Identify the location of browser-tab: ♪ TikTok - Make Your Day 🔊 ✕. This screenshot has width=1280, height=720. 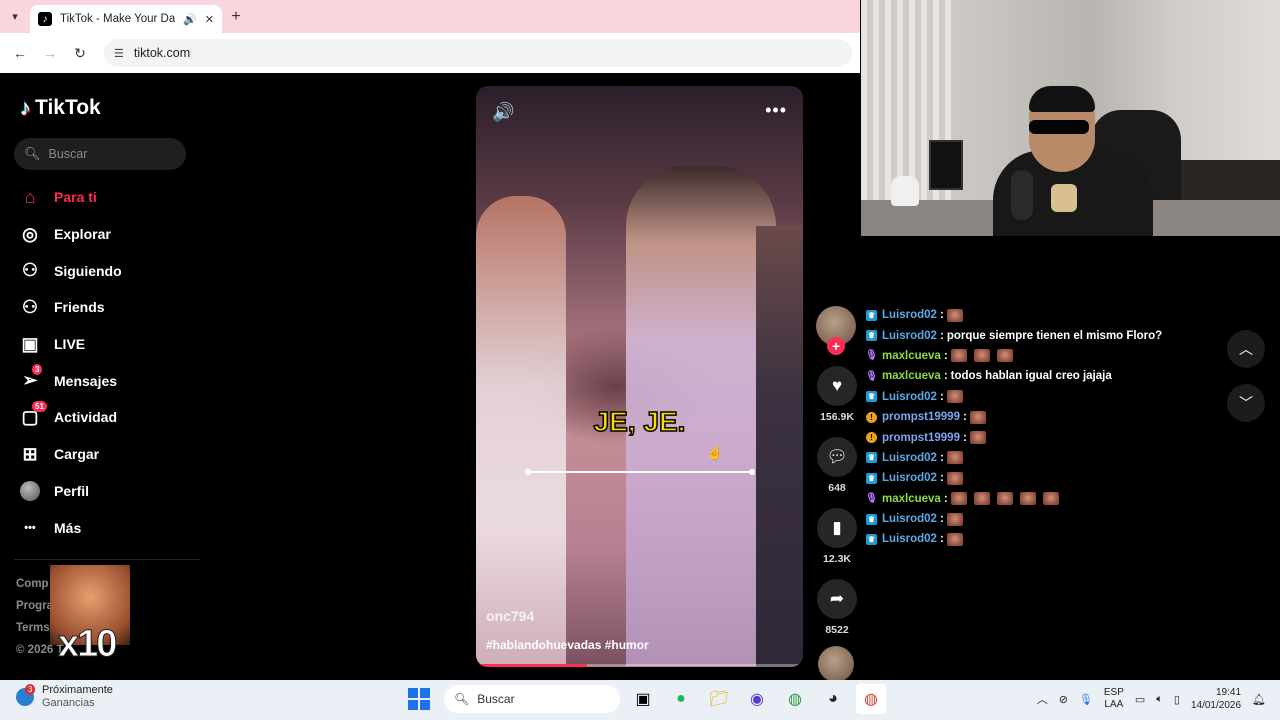
(126, 19).